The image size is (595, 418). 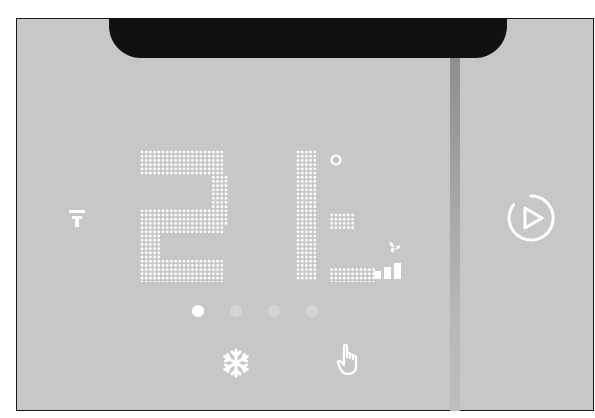 I want to click on play-circle-icon, so click(x=531, y=218).